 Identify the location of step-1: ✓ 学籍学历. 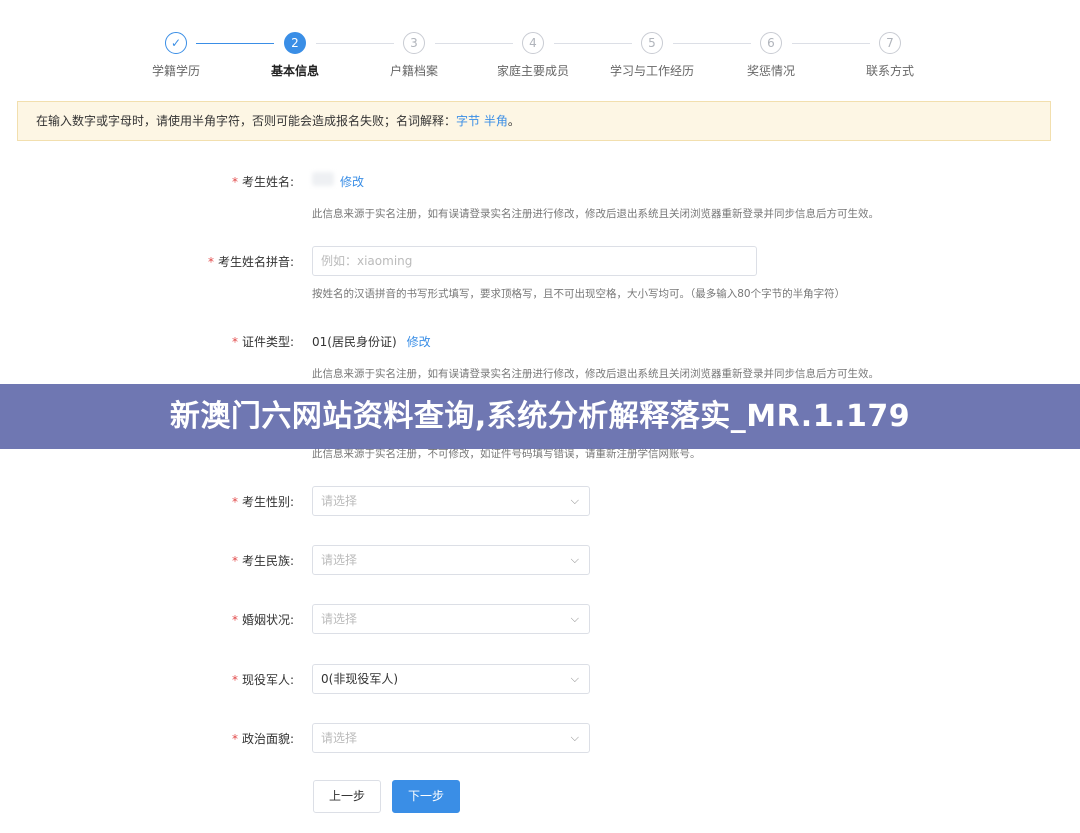
(176, 55).